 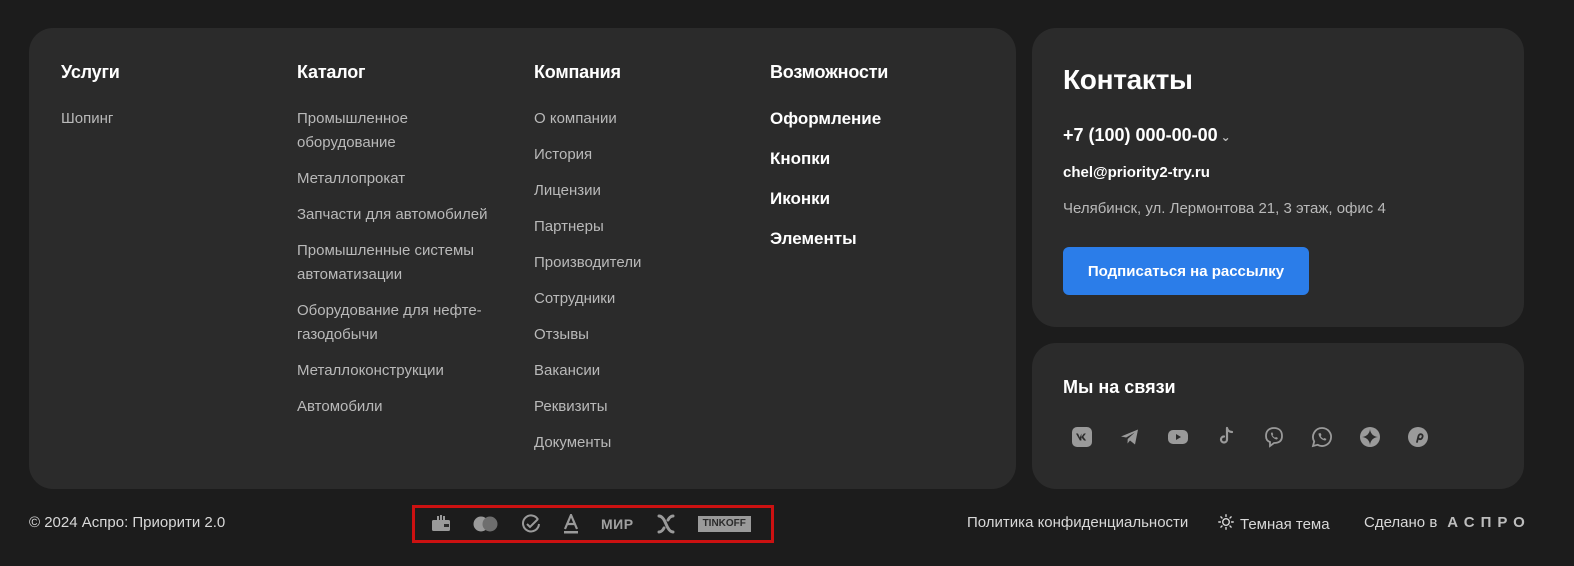 What do you see at coordinates (571, 524) in the screenshot?
I see `alfa-icon` at bounding box center [571, 524].